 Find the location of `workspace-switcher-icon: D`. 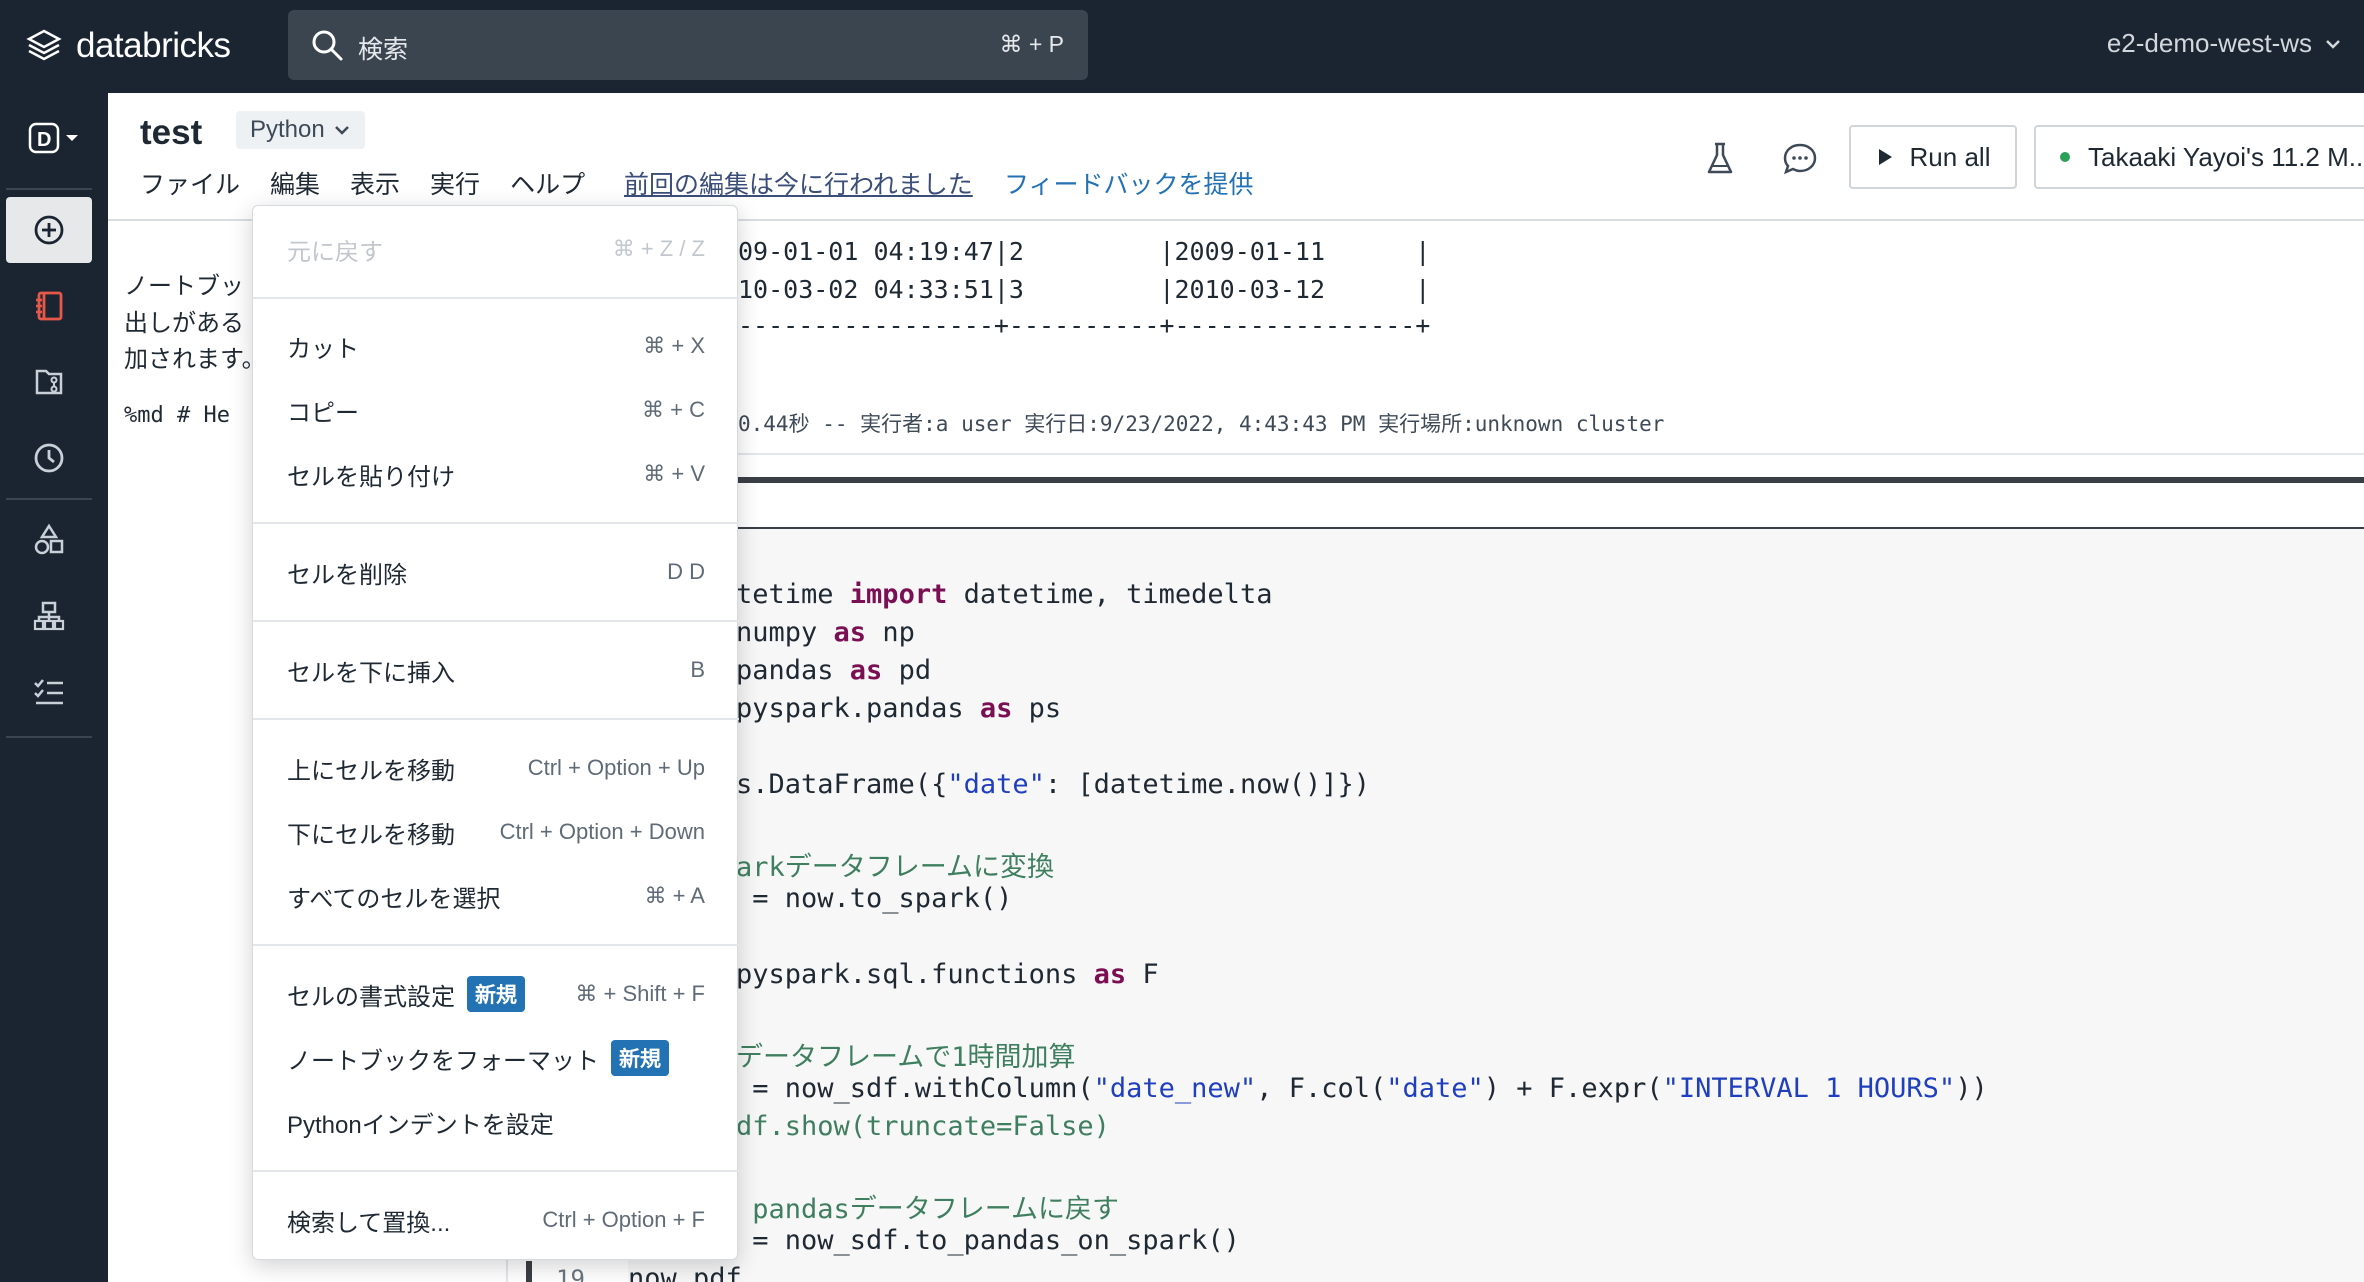

workspace-switcher-icon: D is located at coordinates (54, 138).